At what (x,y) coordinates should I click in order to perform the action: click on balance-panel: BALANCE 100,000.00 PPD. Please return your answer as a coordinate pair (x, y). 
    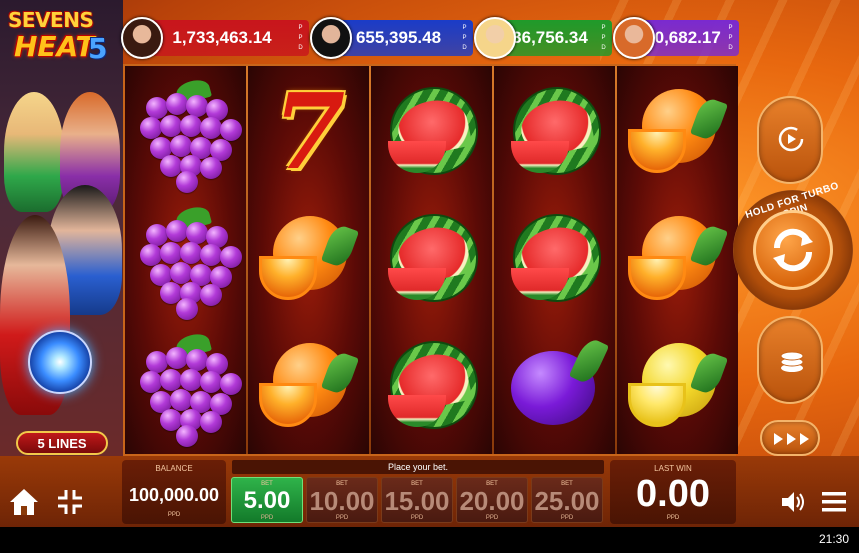
    Looking at the image, I should click on (174, 492).